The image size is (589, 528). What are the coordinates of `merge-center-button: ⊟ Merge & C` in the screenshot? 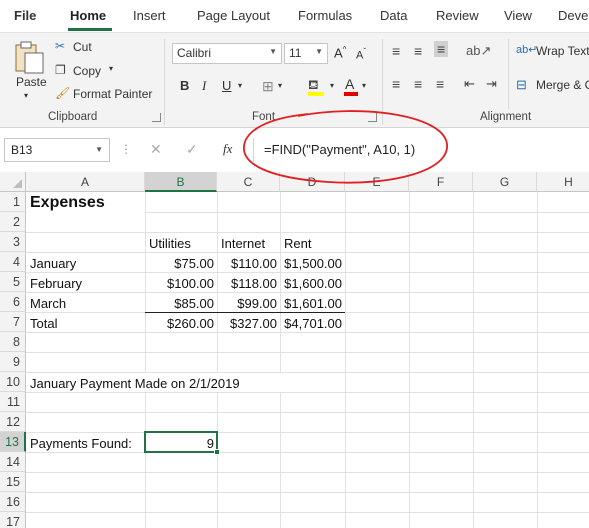 It's located at (552, 87).